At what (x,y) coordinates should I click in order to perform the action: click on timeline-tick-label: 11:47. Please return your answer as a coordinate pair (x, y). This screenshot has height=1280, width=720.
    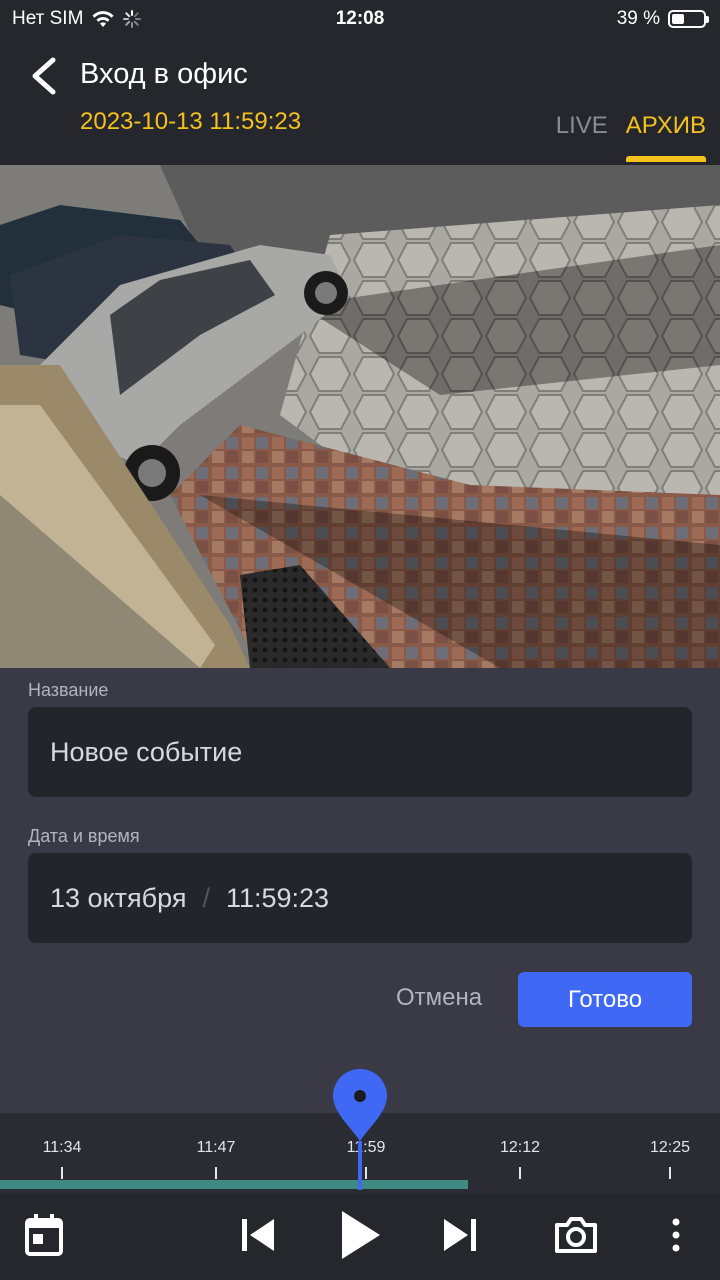
    Looking at the image, I should click on (216, 1147).